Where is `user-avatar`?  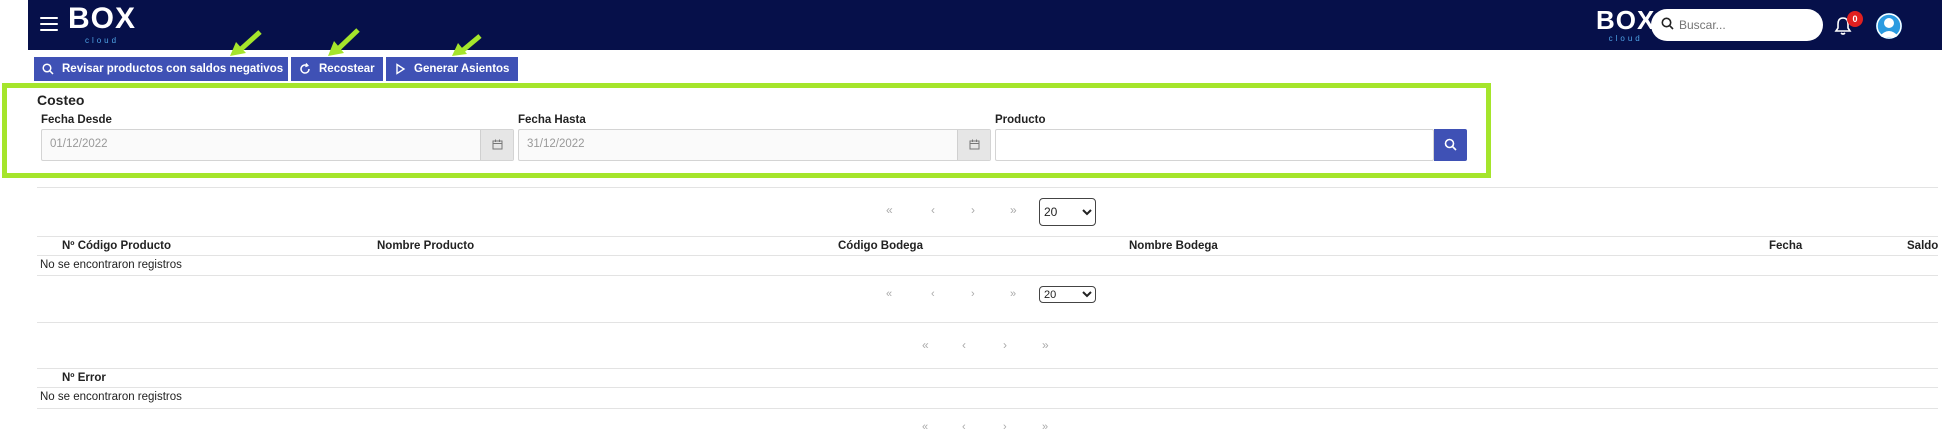
user-avatar is located at coordinates (1889, 26).